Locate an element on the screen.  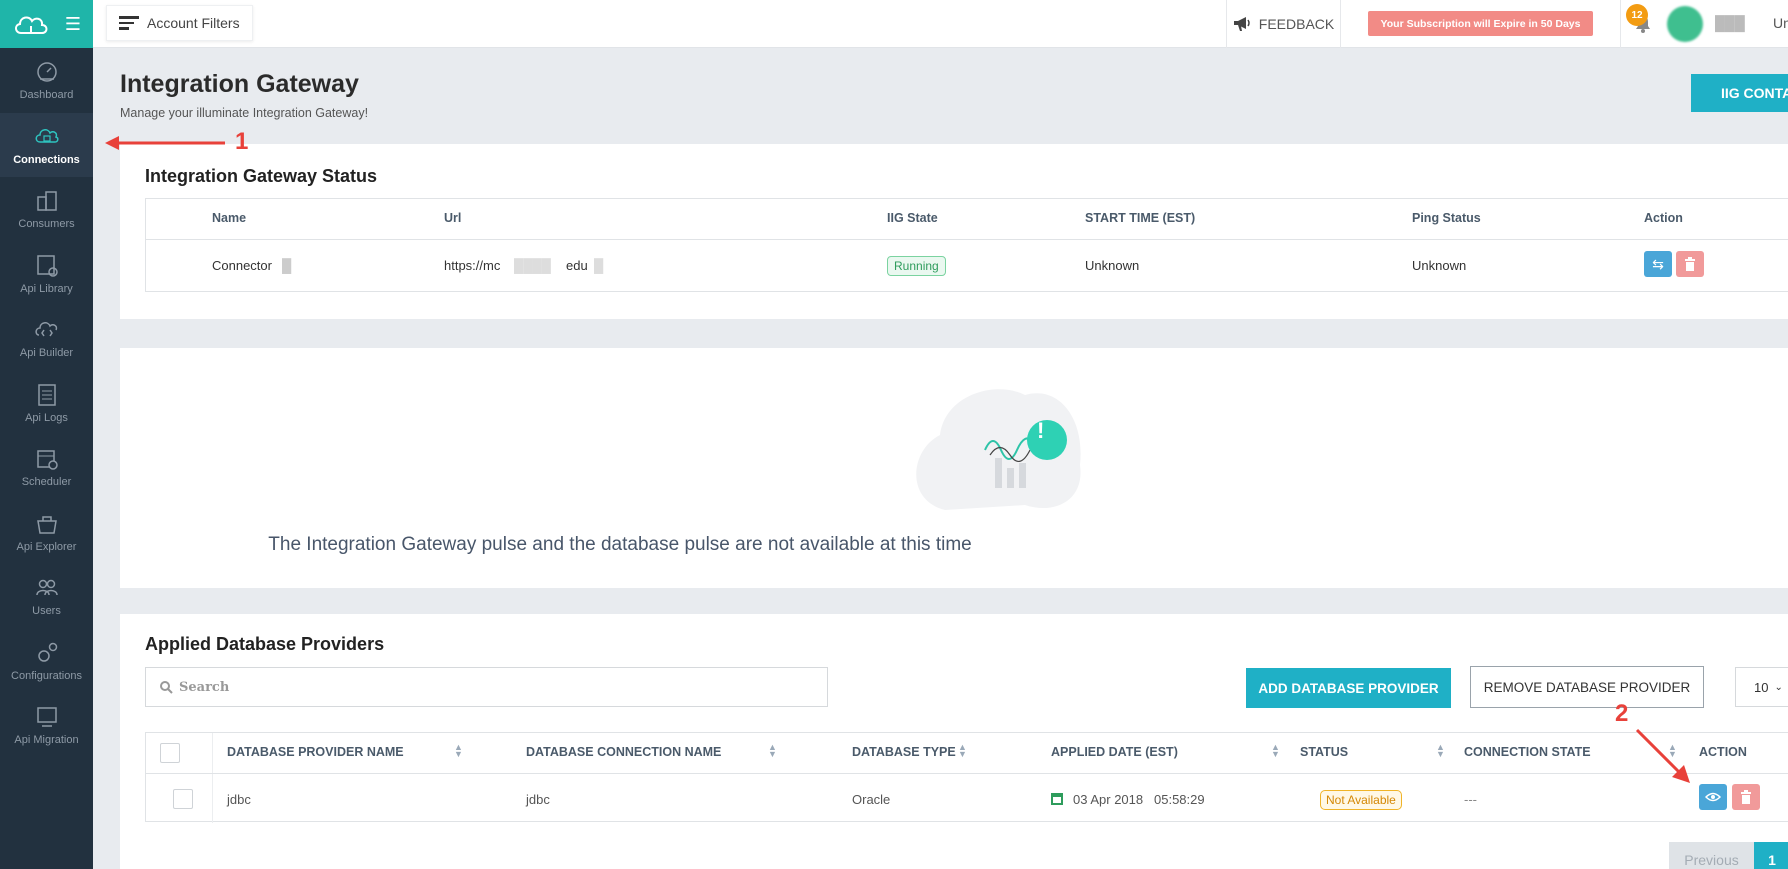
provider-name-value: jdbc is located at coordinates (239, 799).